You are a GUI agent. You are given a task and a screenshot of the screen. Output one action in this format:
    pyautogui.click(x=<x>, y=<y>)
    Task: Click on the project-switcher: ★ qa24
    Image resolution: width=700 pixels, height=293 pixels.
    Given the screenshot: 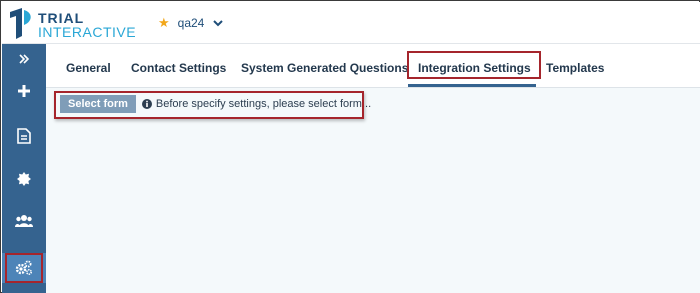 What is the action you would take?
    pyautogui.click(x=191, y=23)
    